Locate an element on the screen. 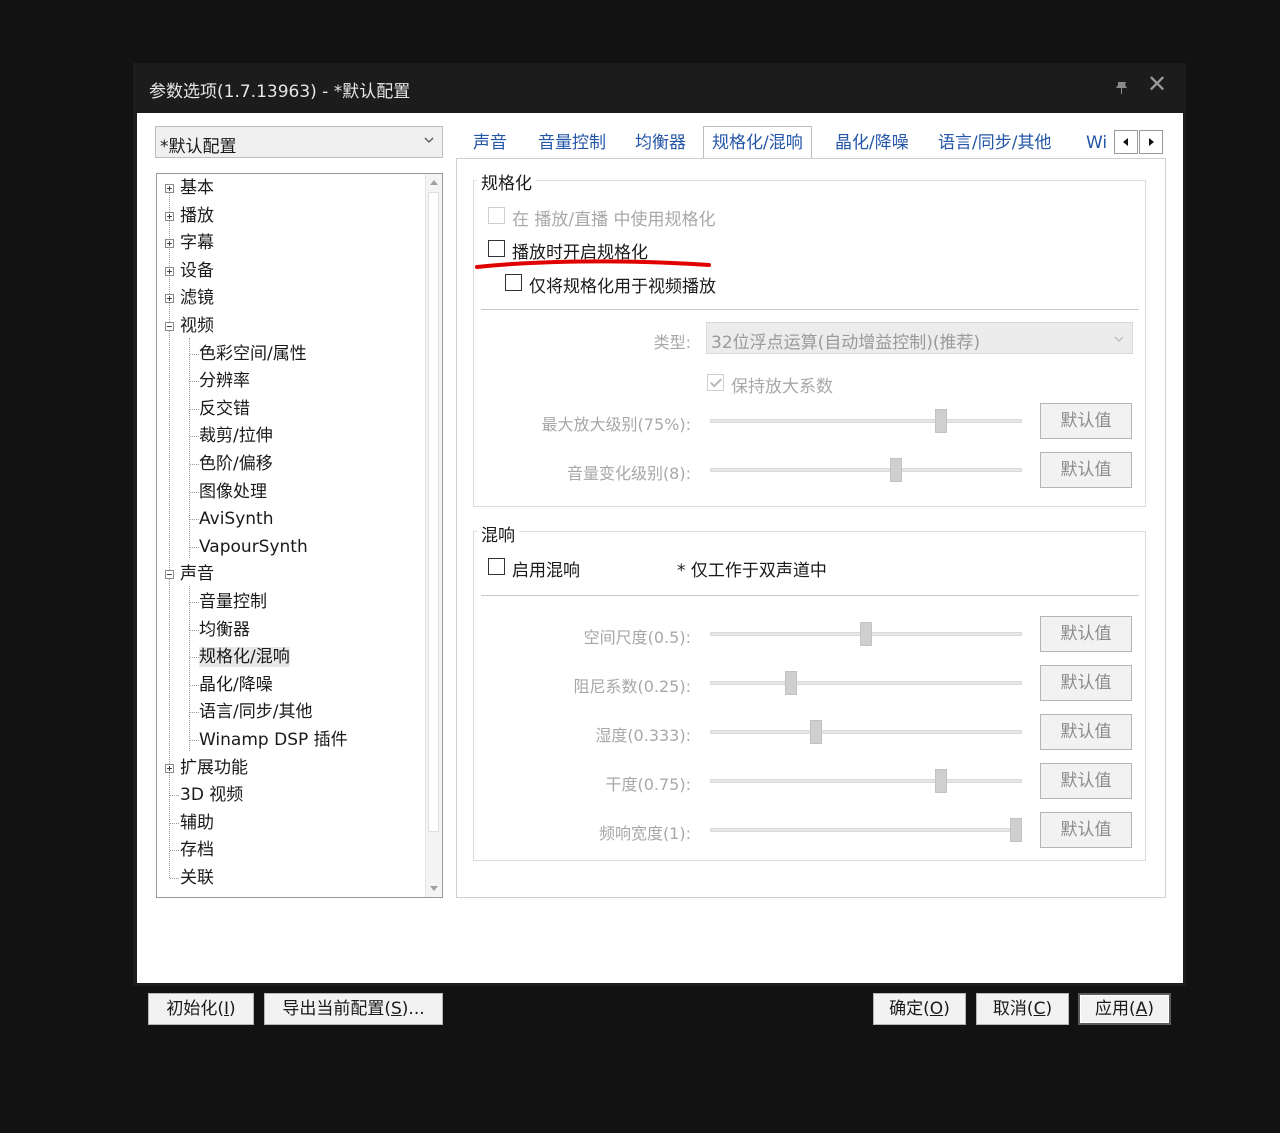 Image resolution: width=1280 pixels, height=1133 pixels. use-normalize-live-checkbox is located at coordinates (496, 215).